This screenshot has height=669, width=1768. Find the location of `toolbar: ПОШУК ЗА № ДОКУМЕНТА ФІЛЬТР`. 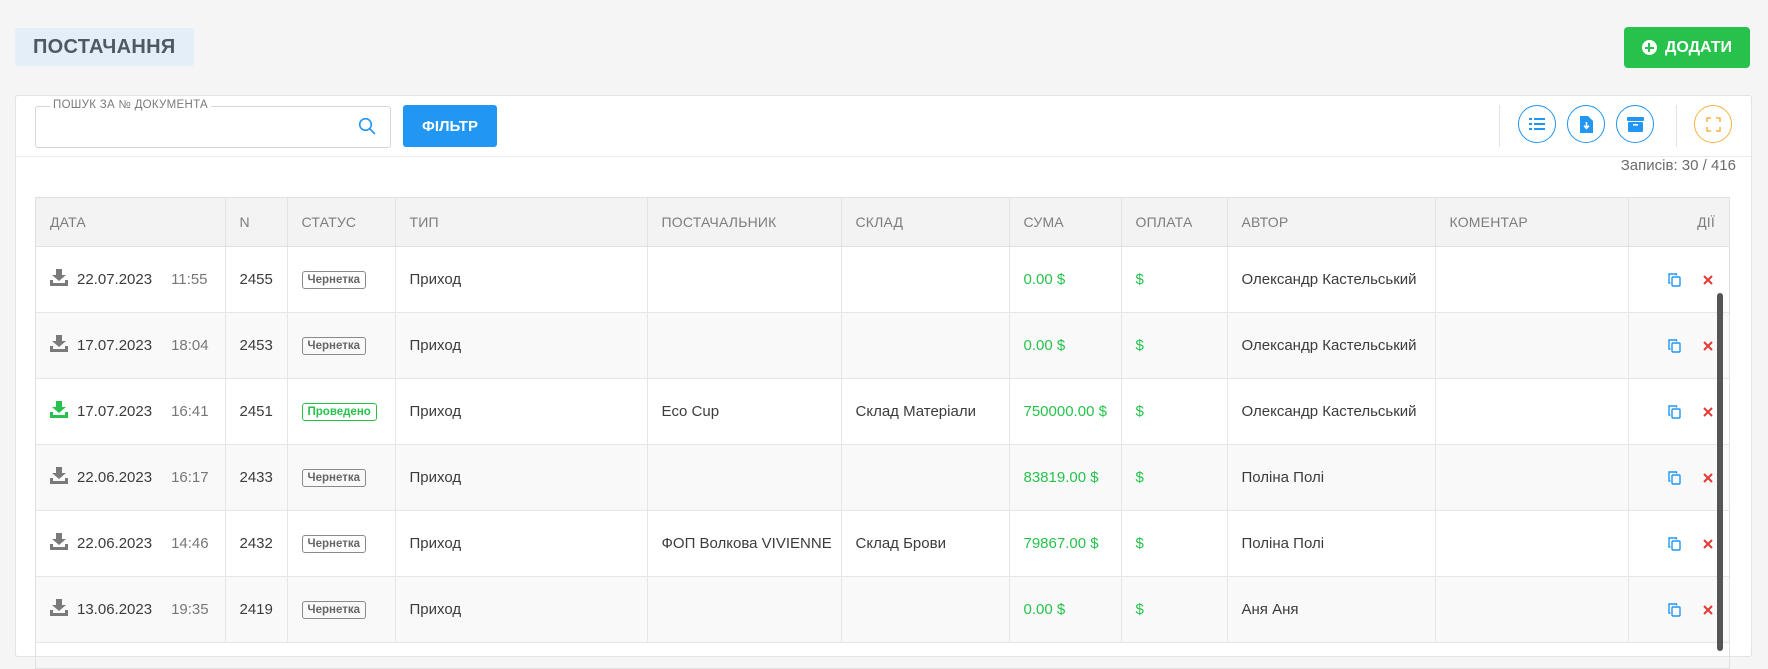

toolbar: ПОШУК ЗА № ДОКУМЕНТА ФІЛЬТР is located at coordinates (883, 126).